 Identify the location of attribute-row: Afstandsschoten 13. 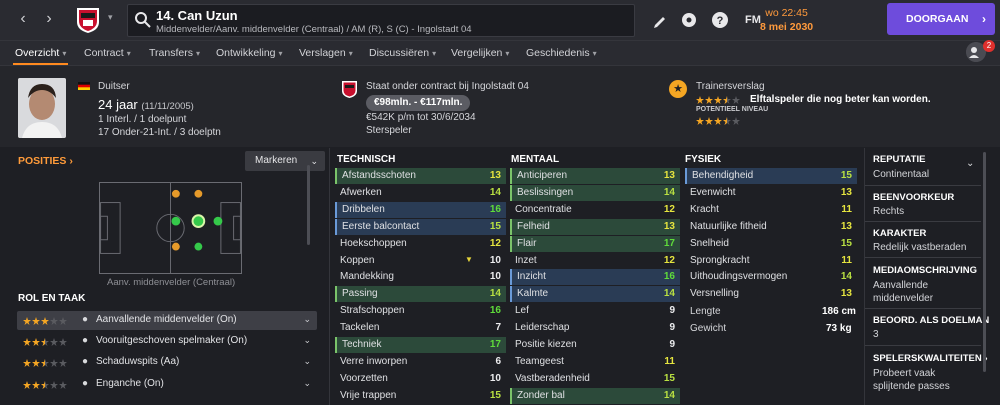
(420, 176).